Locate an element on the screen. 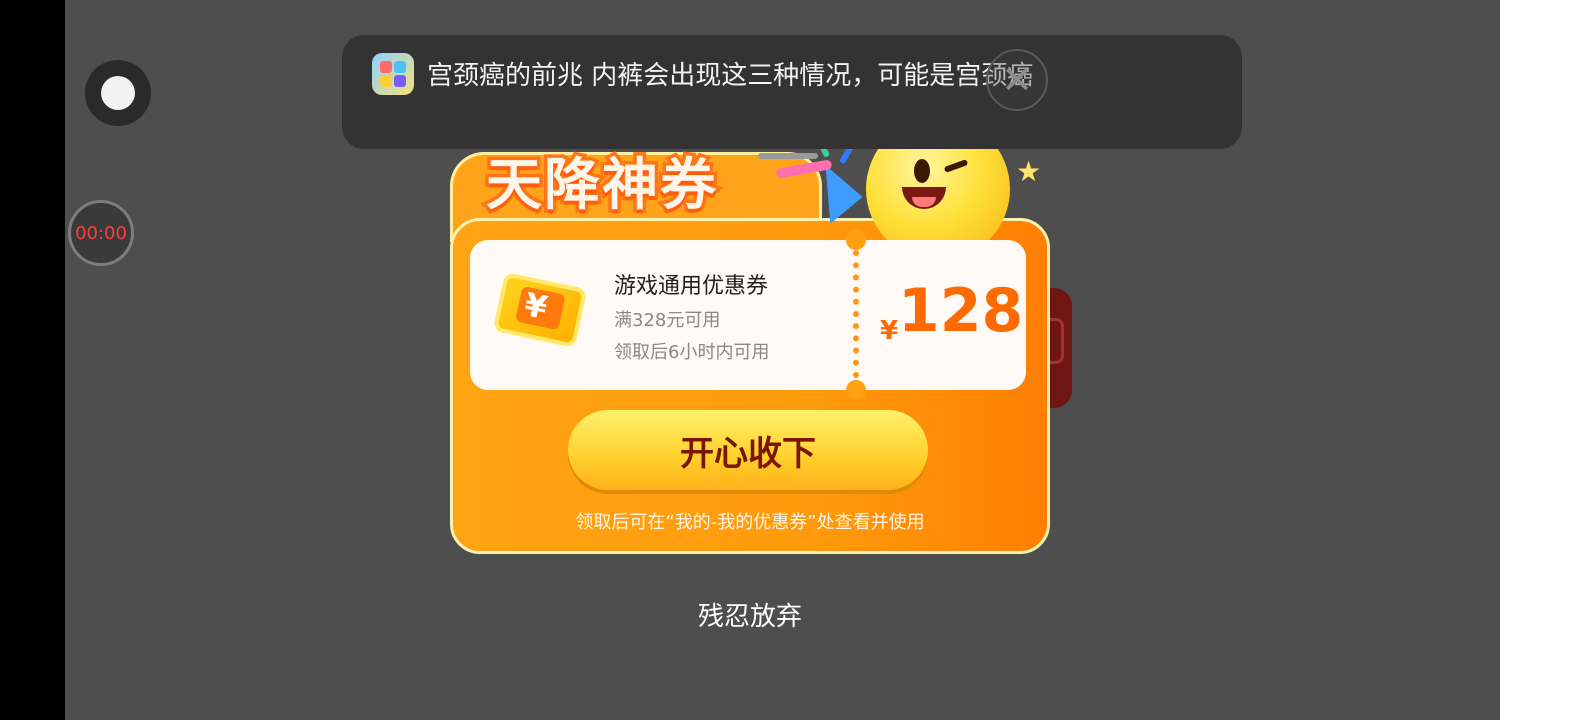 This screenshot has width=1584, height=720. floating-assistive-button is located at coordinates (118, 93).